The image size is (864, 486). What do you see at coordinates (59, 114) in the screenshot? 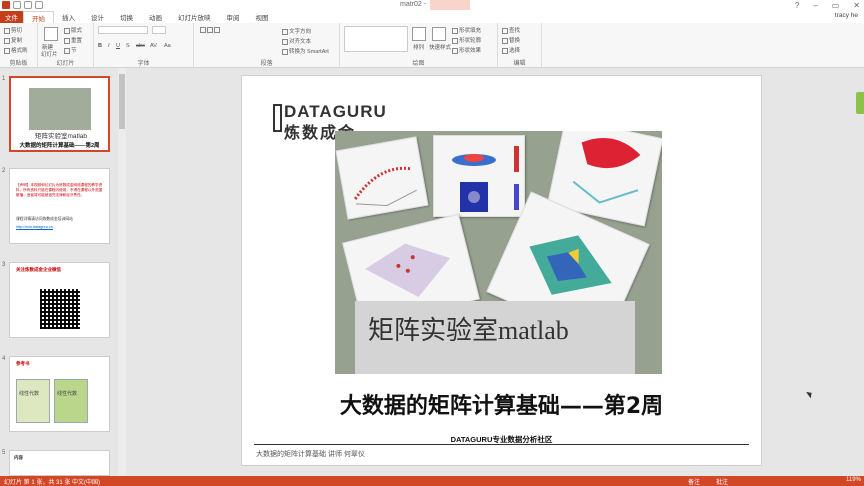
I see `slide-thumbnail-1: 矩阵实验室matlab 大数据的矩阵计算基础——第2周` at bounding box center [59, 114].